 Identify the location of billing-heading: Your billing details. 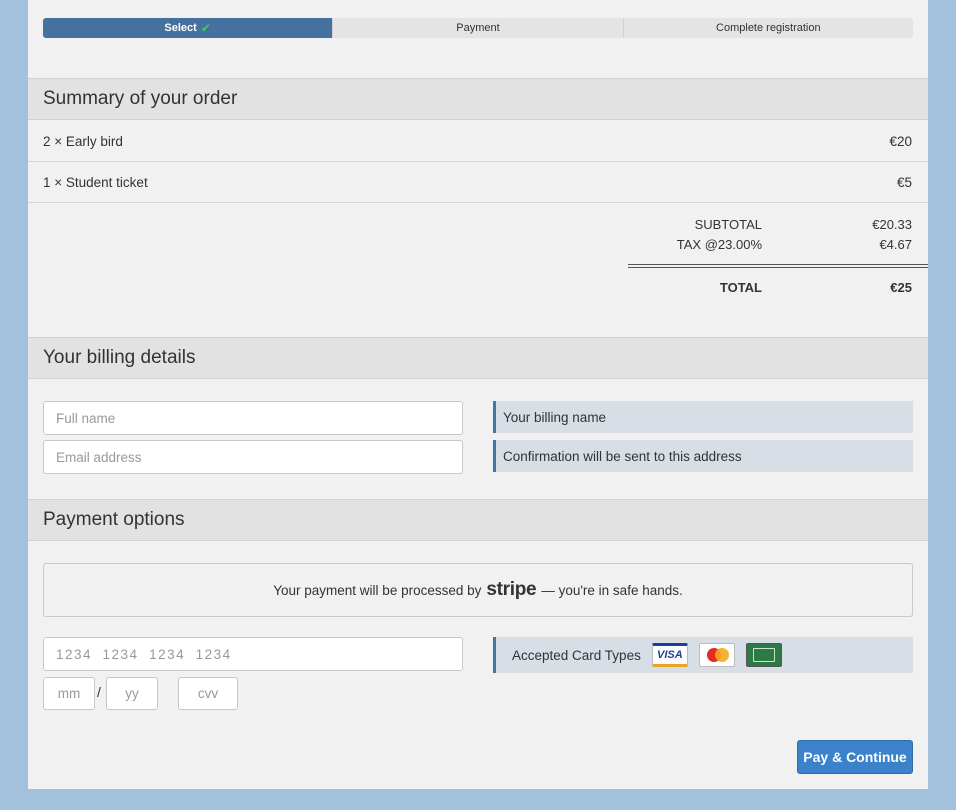
(478, 358).